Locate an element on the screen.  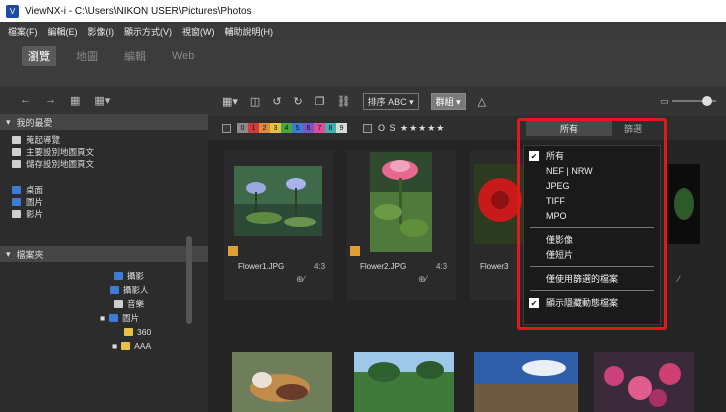
tab-edit: 編輯 is located at coordinates (135, 56).